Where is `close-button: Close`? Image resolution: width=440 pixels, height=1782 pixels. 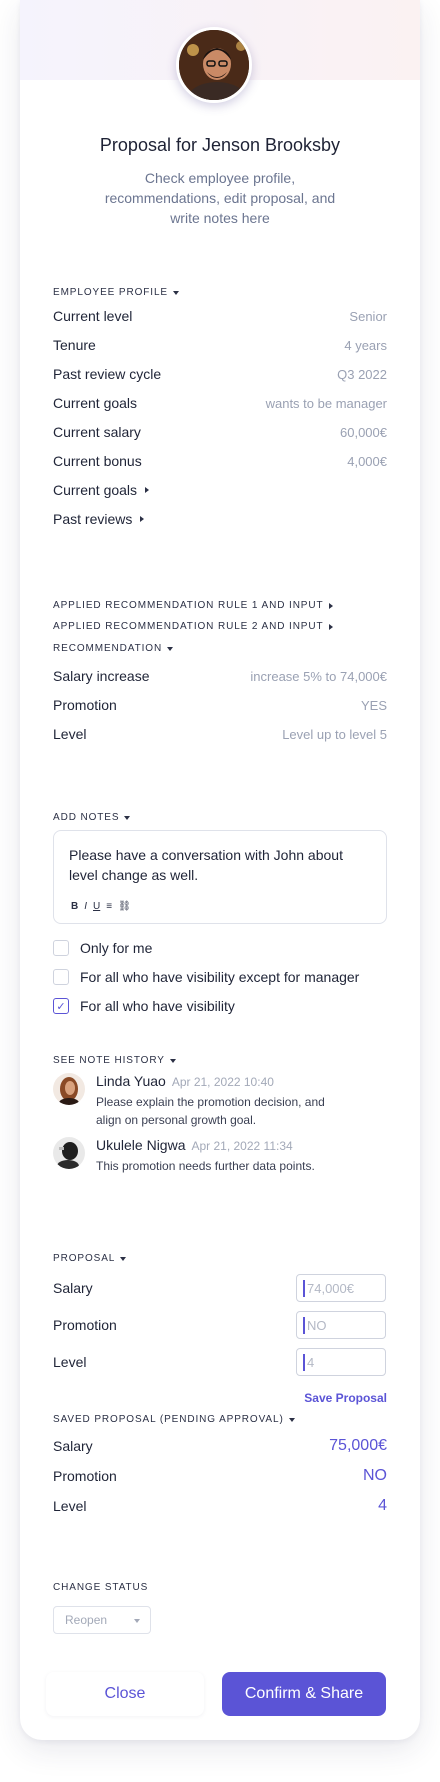
close-button: Close is located at coordinates (125, 1694).